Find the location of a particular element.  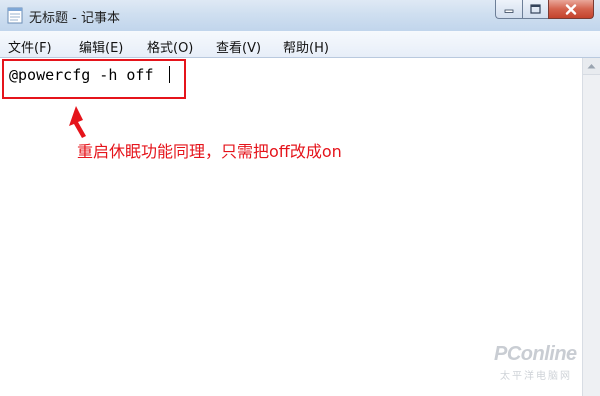

arrow-icon is located at coordinates (77, 122).